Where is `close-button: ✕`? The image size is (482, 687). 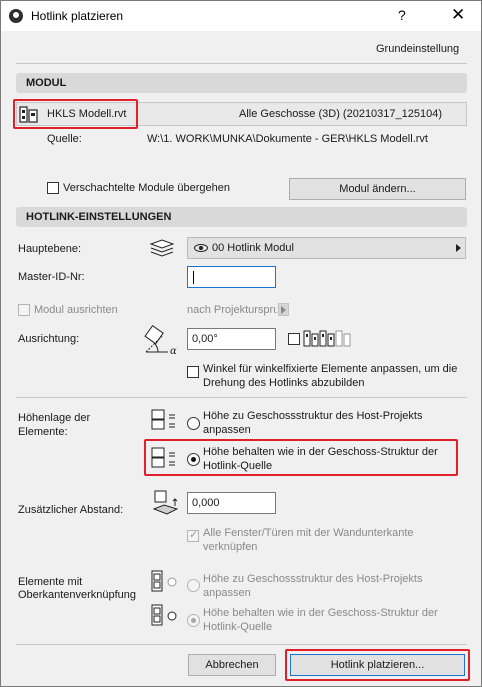 close-button: ✕ is located at coordinates (458, 15).